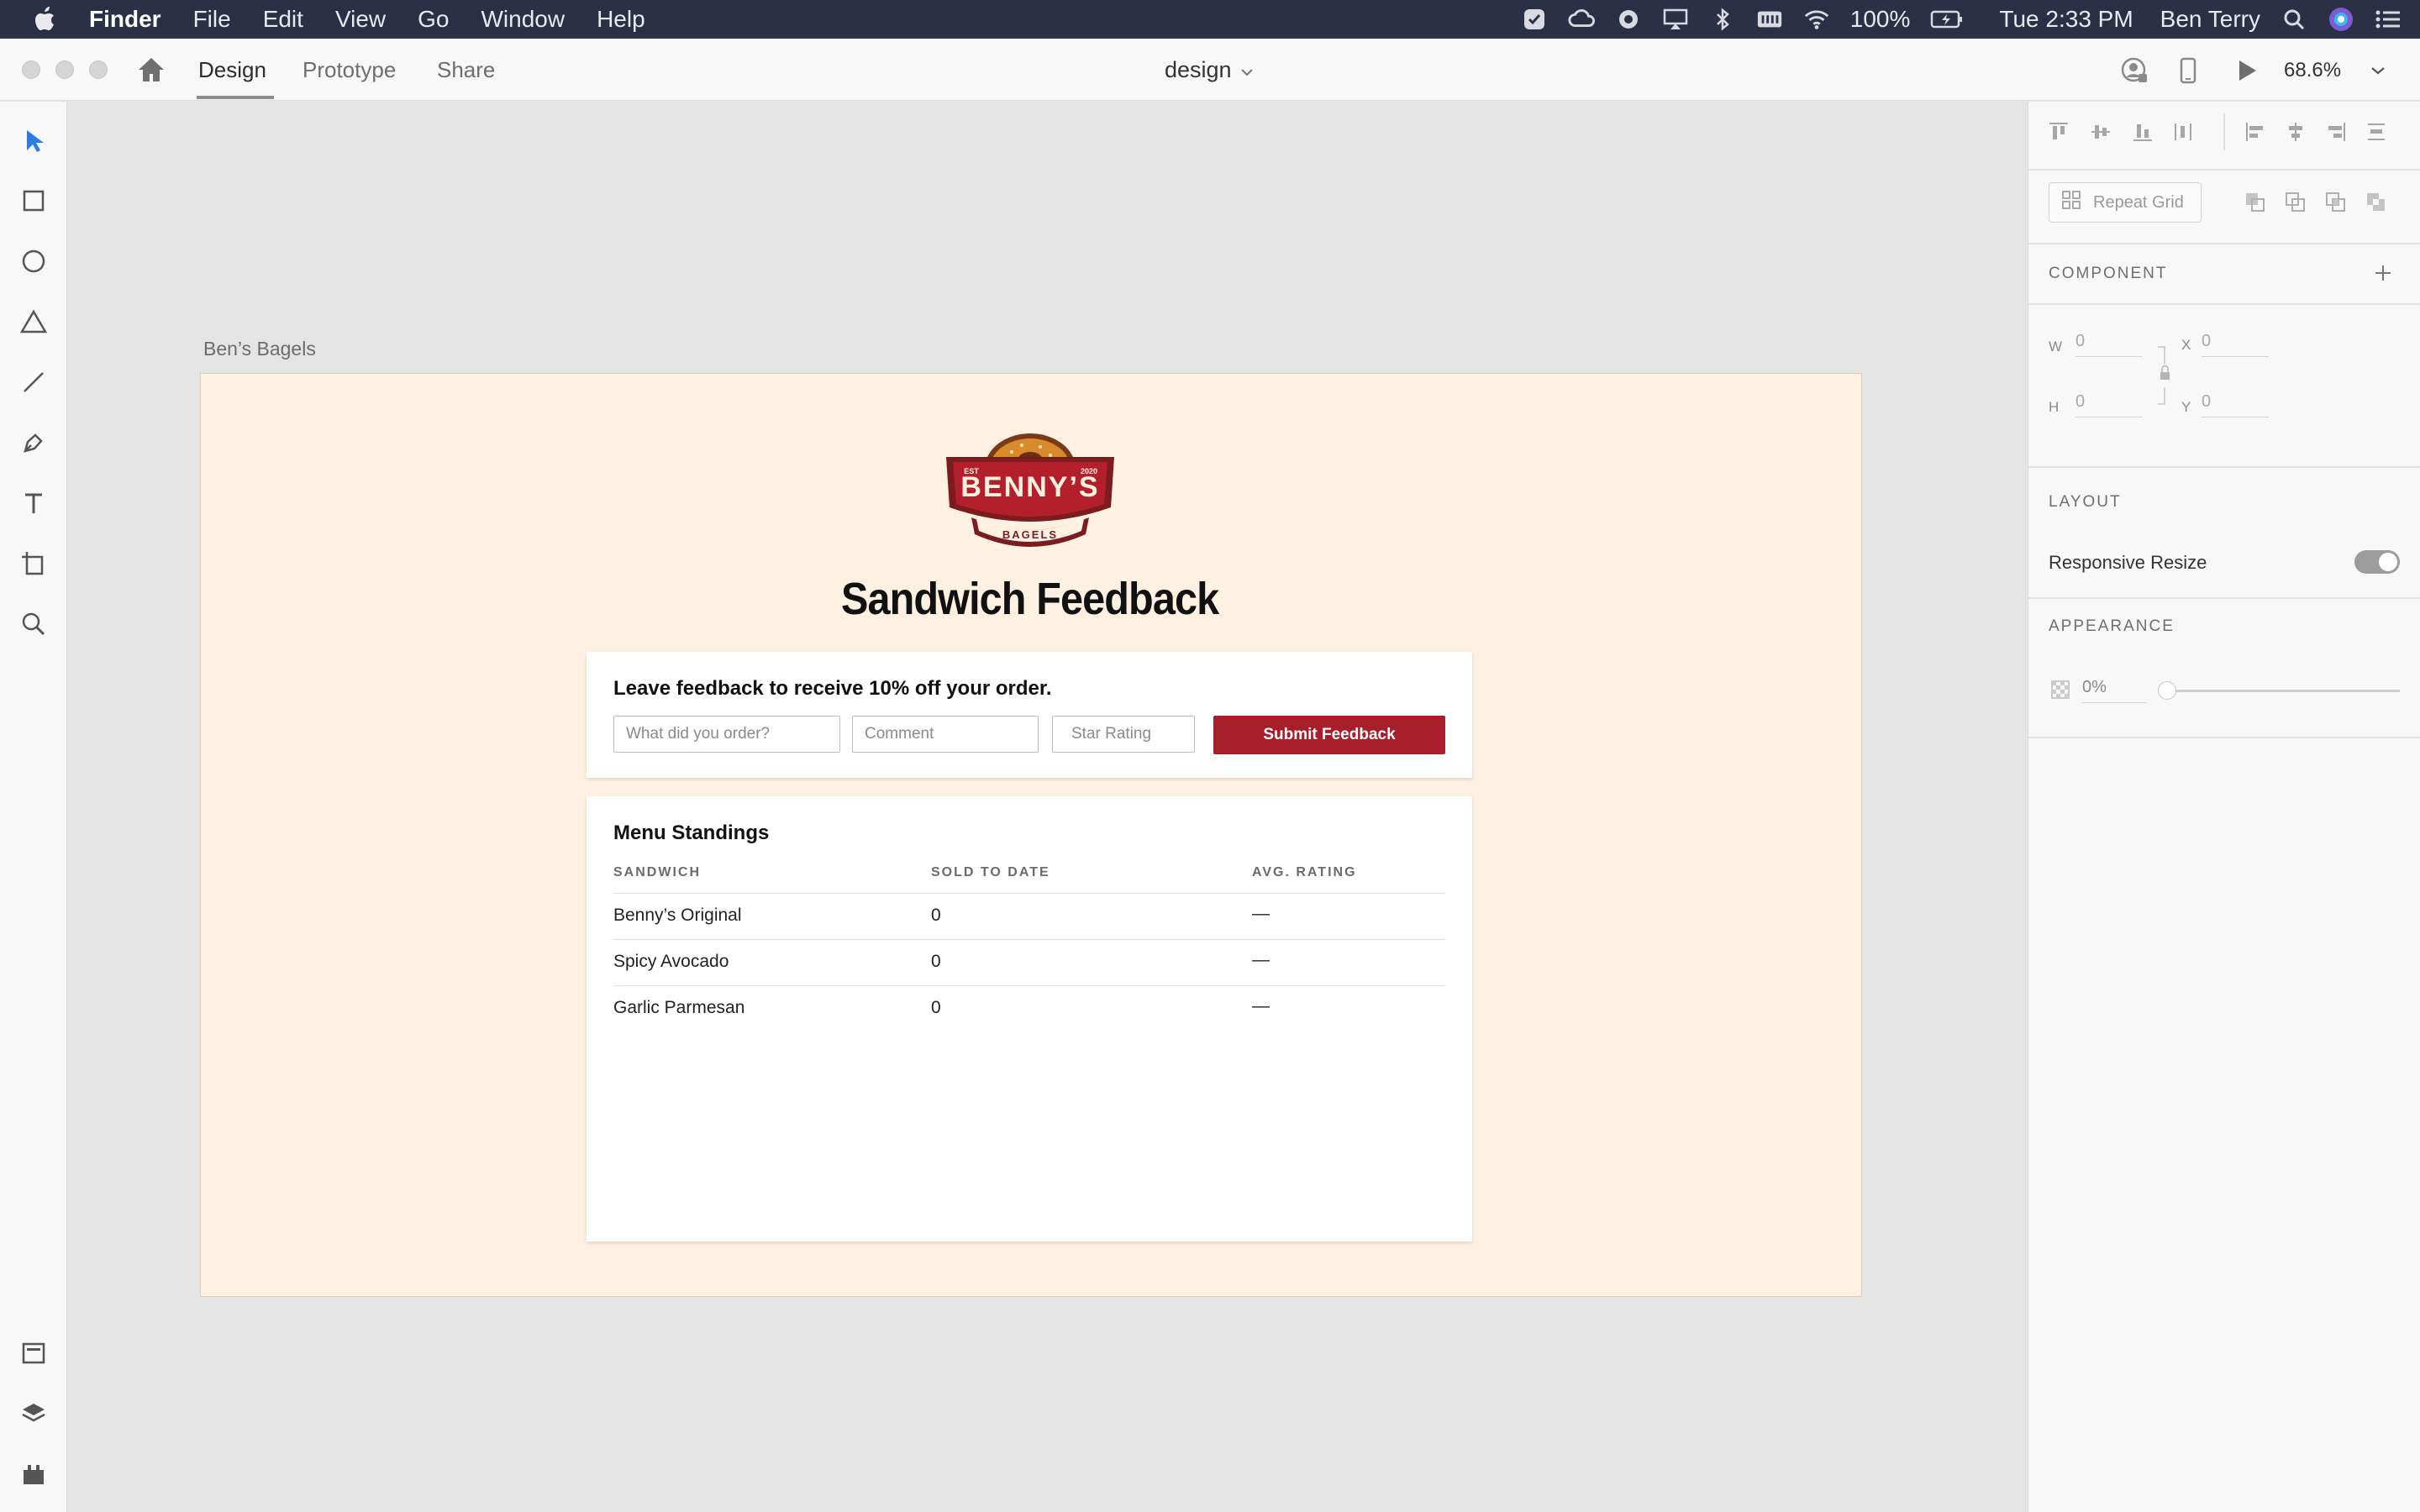 This screenshot has width=2420, height=1512. I want to click on distribute-horizontal-icon, so click(2183, 132).